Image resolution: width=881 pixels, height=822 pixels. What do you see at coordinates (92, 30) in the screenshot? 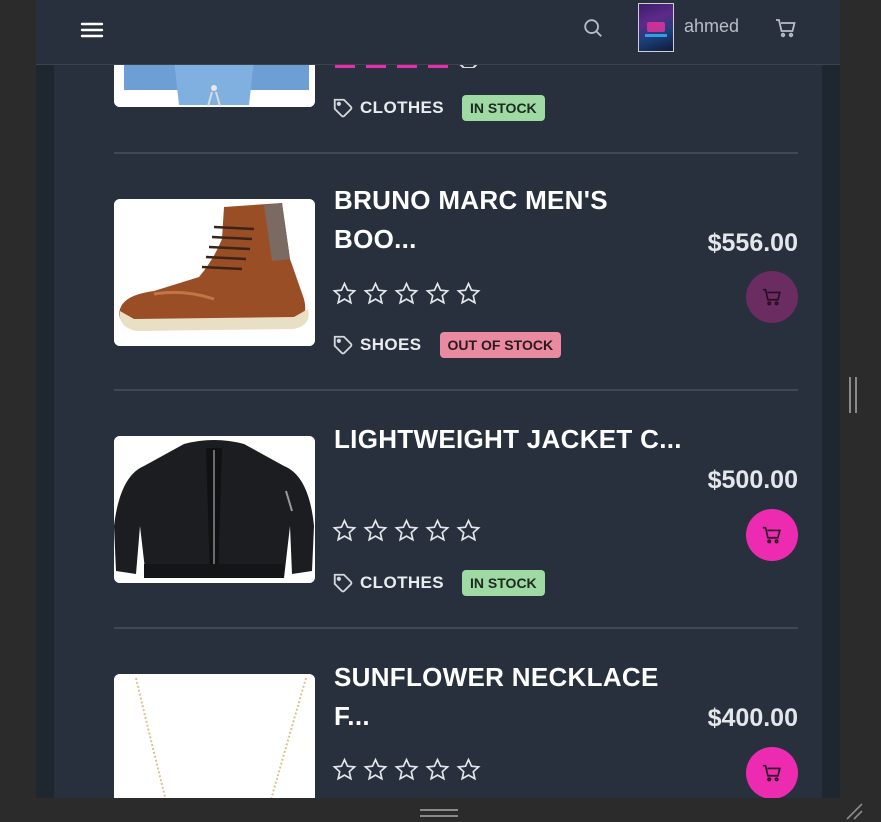
I see `hamburger-menu-icon` at bounding box center [92, 30].